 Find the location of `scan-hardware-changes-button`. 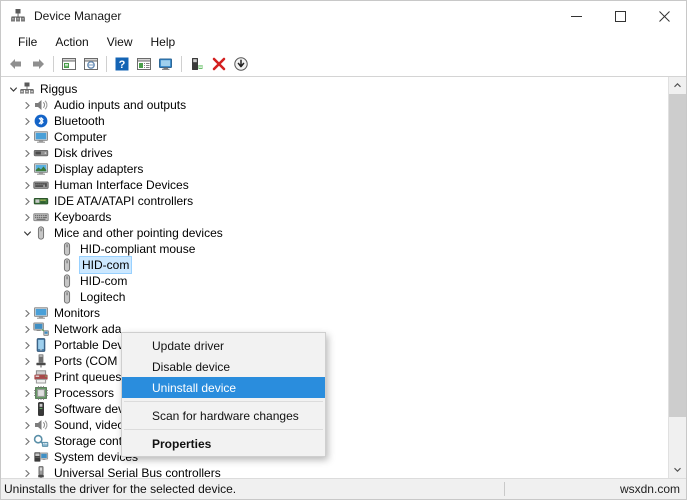

scan-hardware-changes-button is located at coordinates (197, 64).